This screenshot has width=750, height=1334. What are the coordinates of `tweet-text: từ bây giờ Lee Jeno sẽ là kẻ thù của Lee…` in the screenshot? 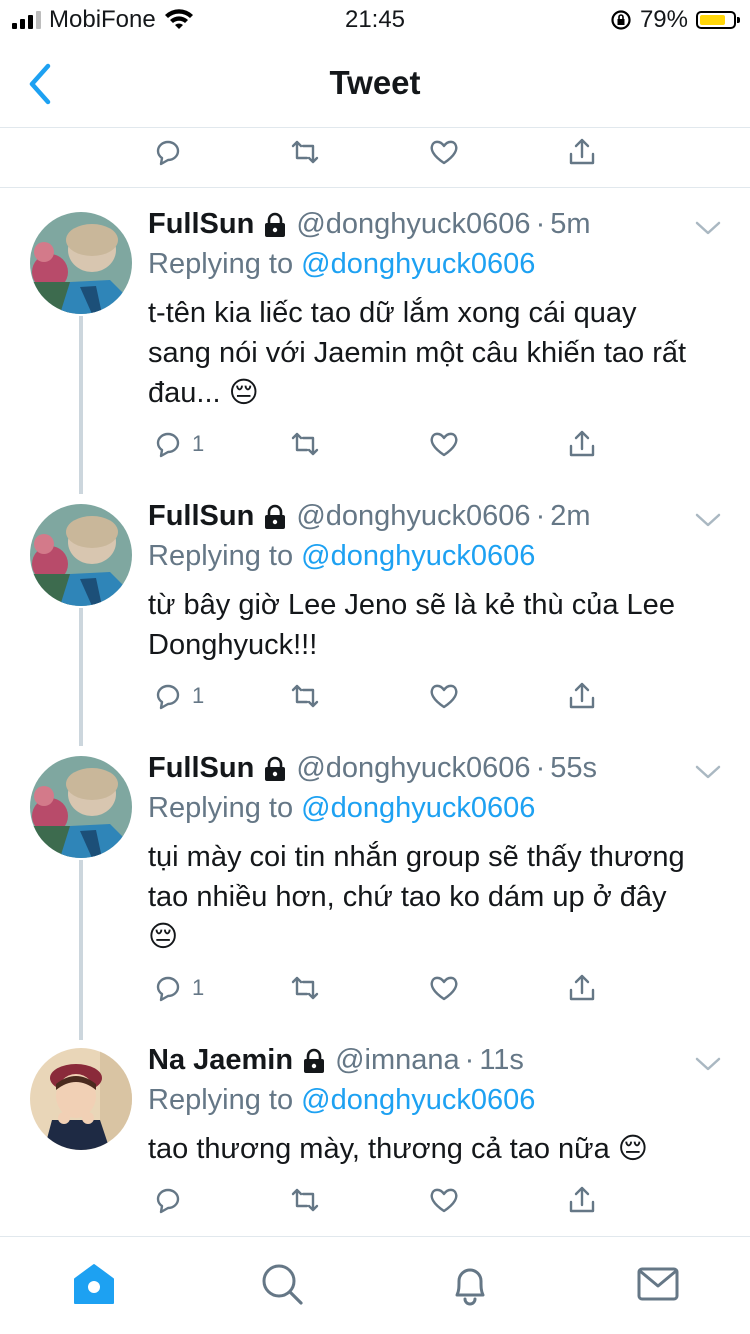 It's located at (438, 625).